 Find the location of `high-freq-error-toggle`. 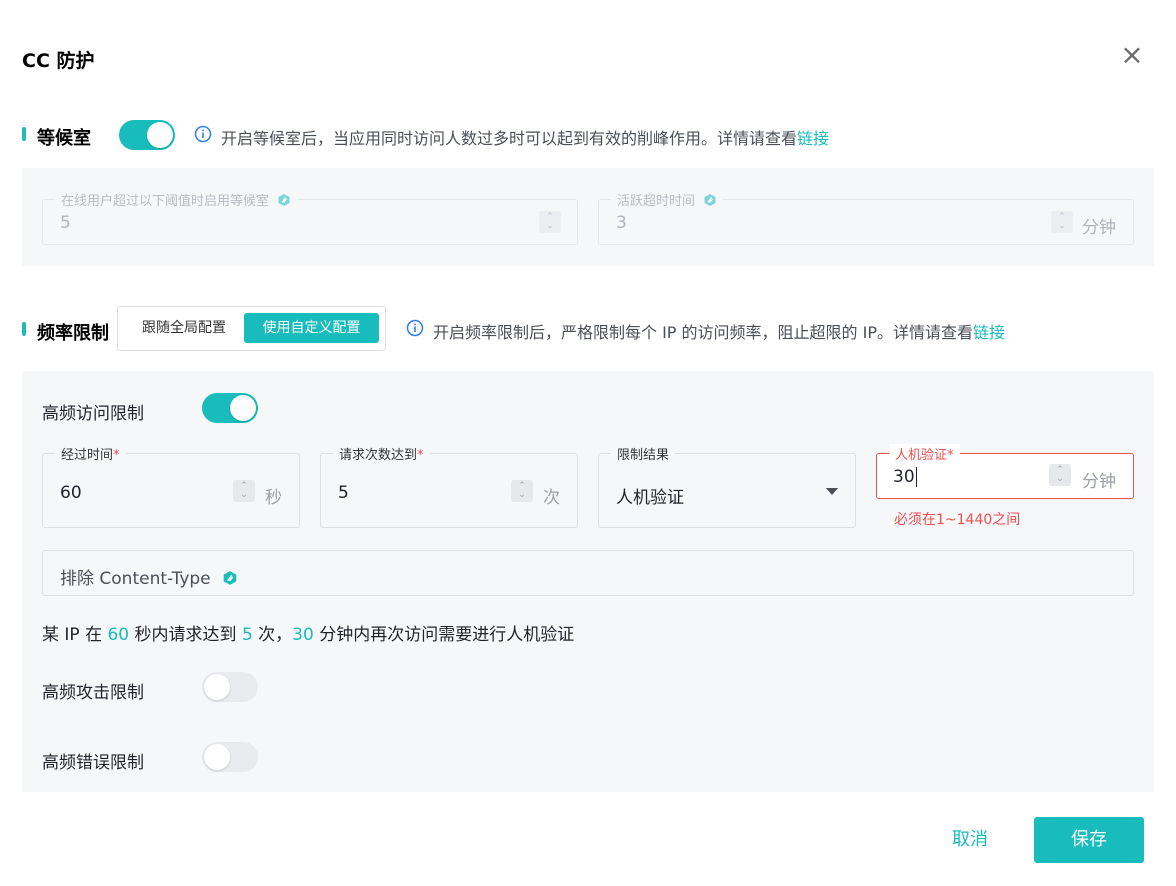

high-freq-error-toggle is located at coordinates (230, 757).